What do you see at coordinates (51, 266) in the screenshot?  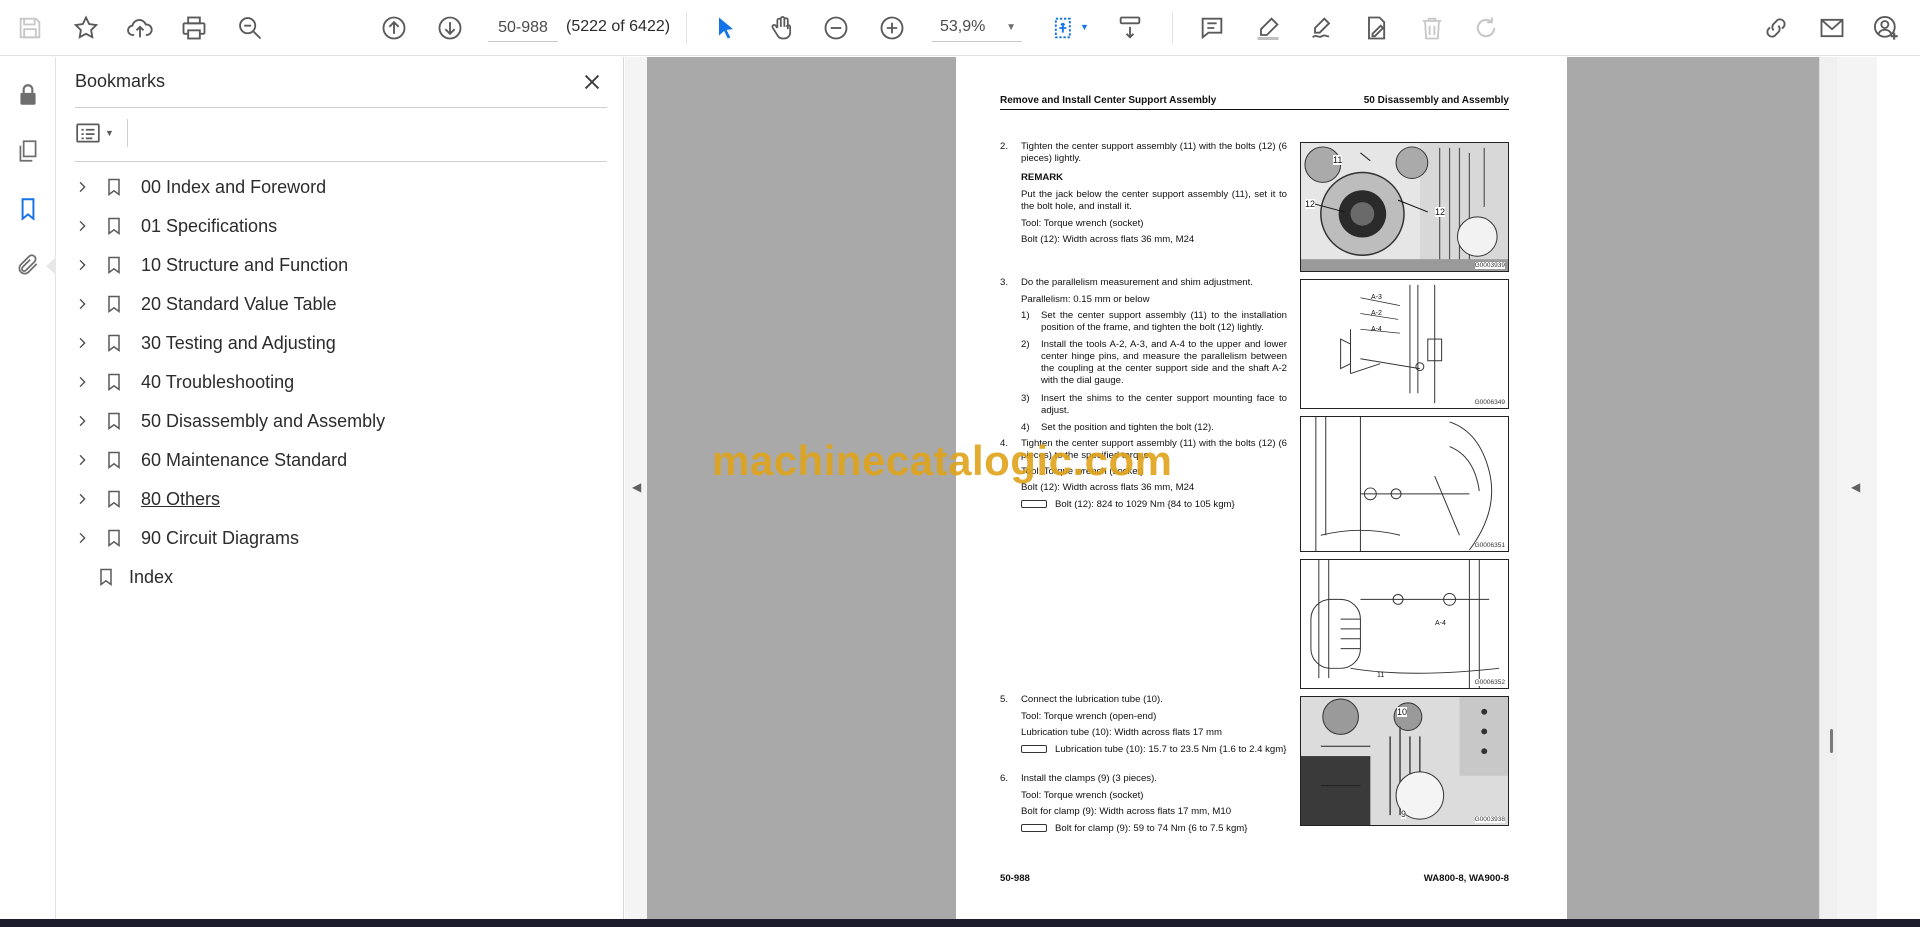 I see `active-panel-pointer` at bounding box center [51, 266].